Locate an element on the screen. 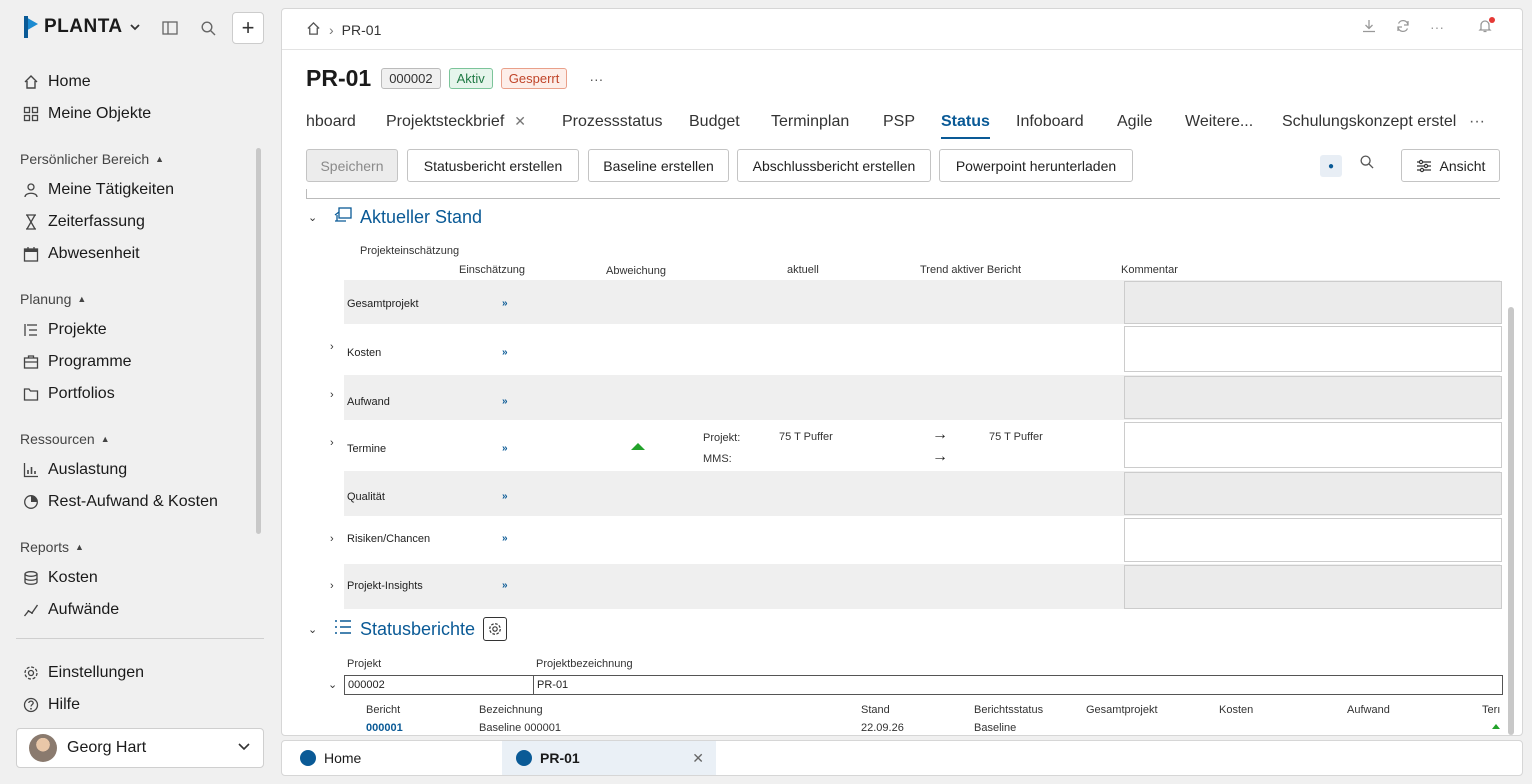 This screenshot has height=784, width=1532. sidebar-item-aufwaende: Aufwände is located at coordinates (70, 610).